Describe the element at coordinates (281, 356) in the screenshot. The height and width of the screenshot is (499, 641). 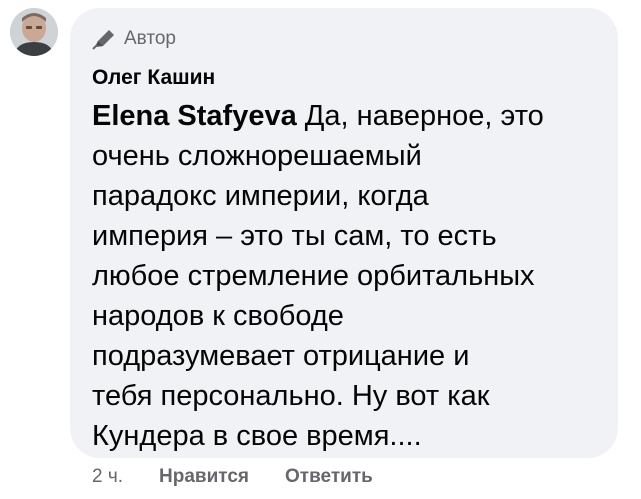
I see `comment-line: подразумевает отрицание и` at that location.